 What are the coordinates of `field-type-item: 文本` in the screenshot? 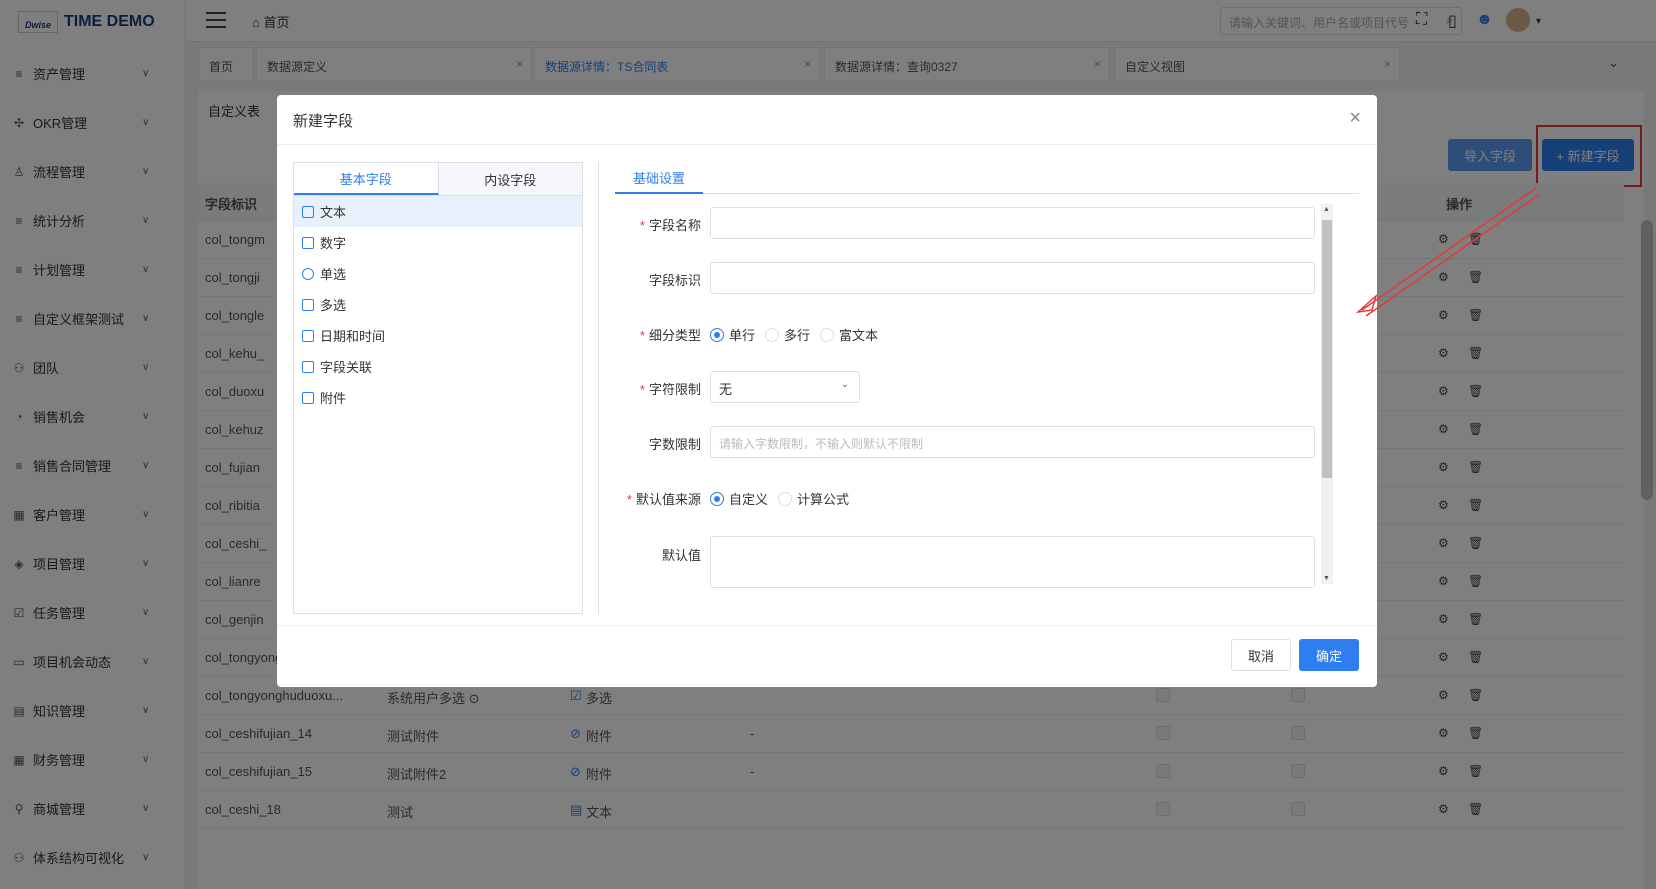 It's located at (438, 211).